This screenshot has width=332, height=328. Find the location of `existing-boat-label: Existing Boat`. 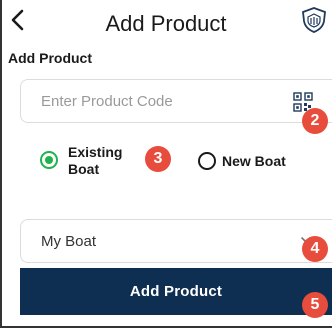

existing-boat-label: Existing Boat is located at coordinates (103, 161).